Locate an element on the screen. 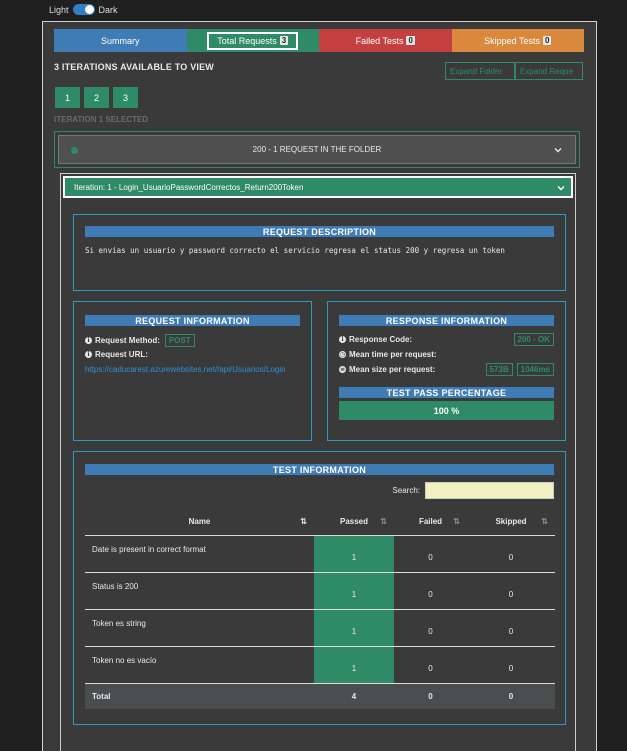 This screenshot has height=751, width=627. column-passed-label: Passed is located at coordinates (354, 521).